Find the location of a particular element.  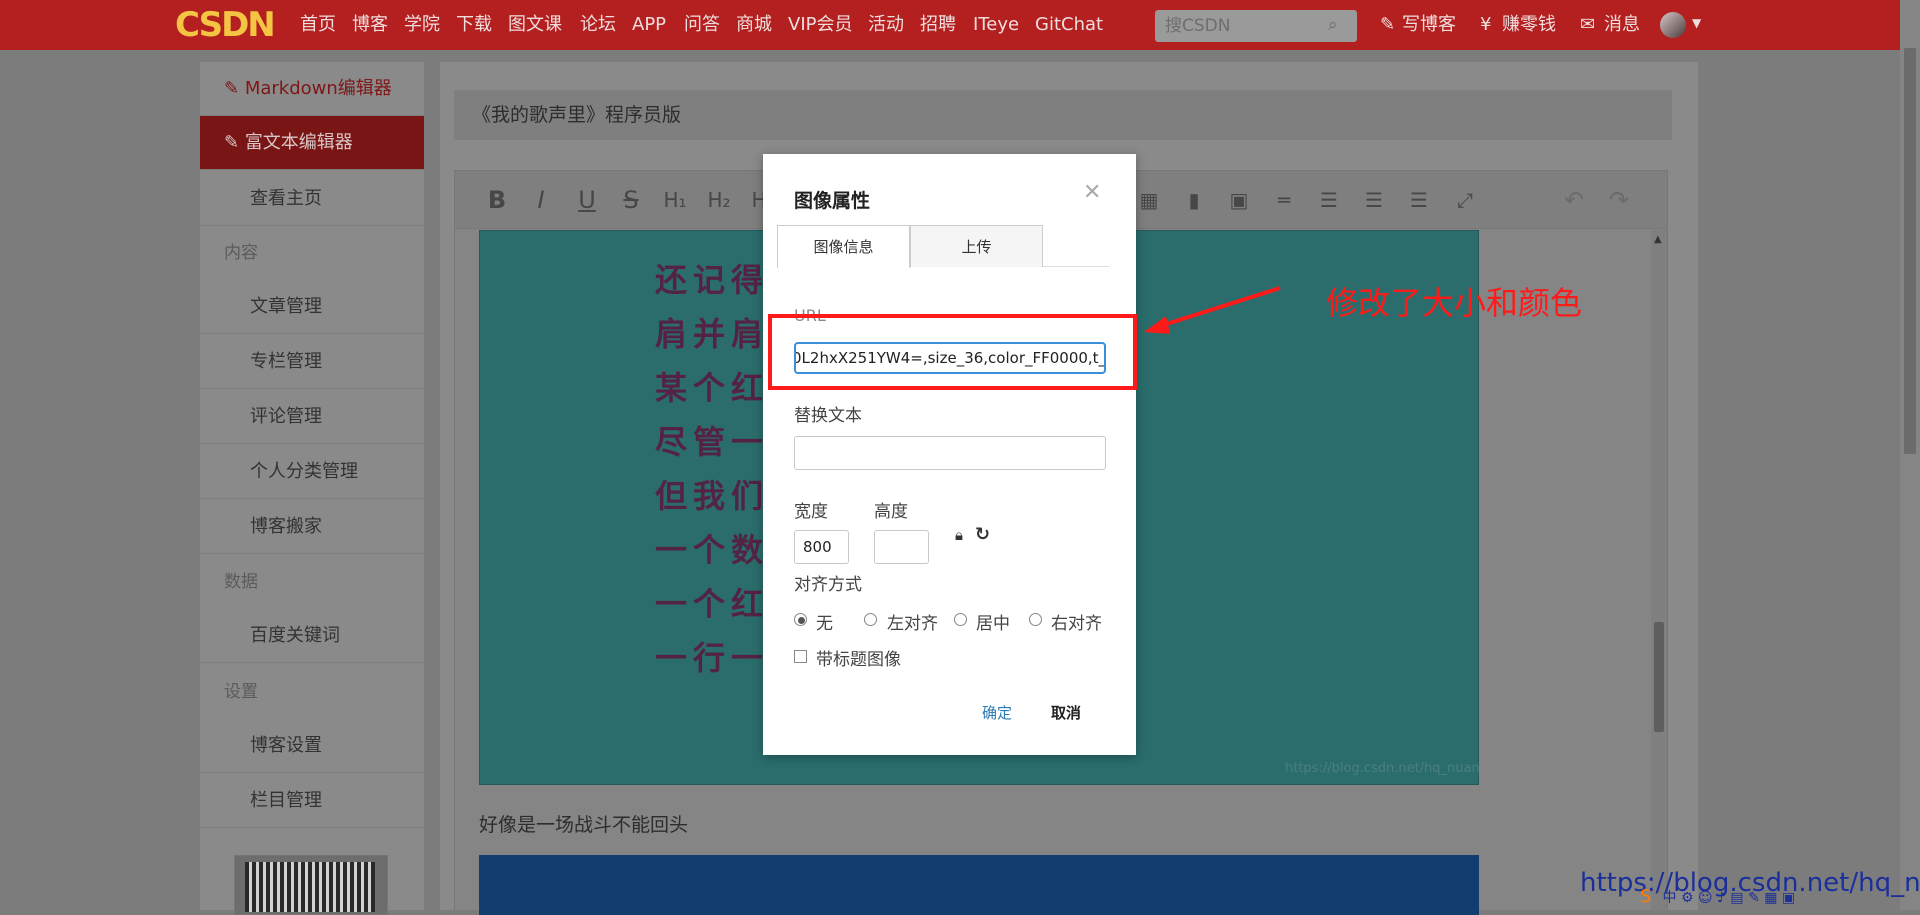

search-input: 搜CSDN is located at coordinates (1256, 26).